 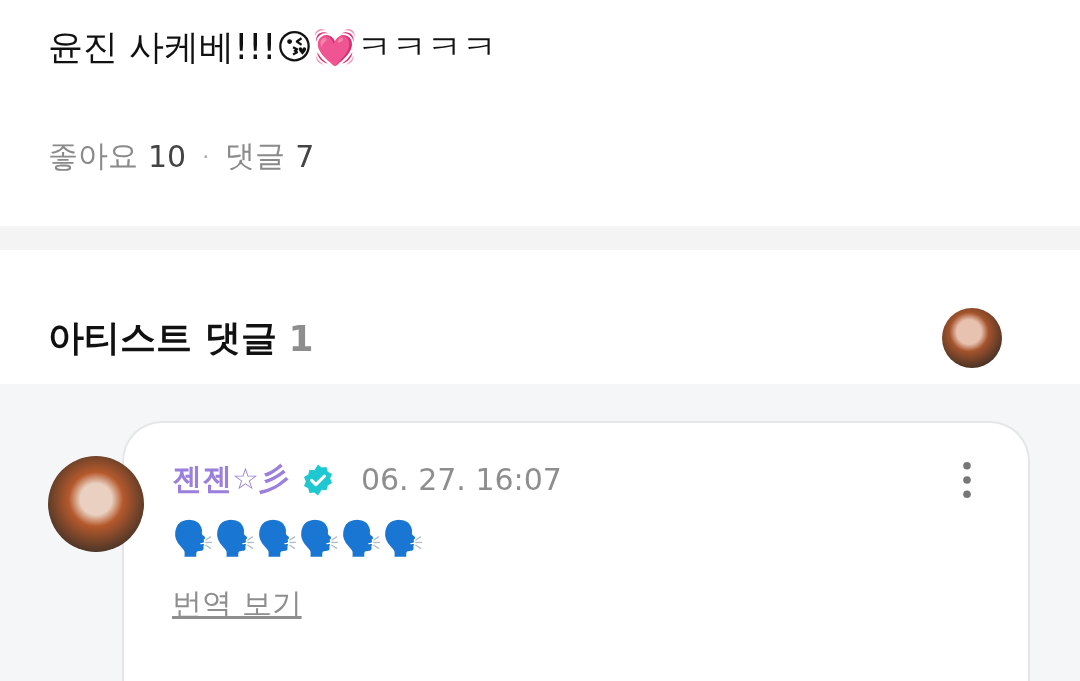 What do you see at coordinates (305, 156) in the screenshot?
I see `comments-count: 7` at bounding box center [305, 156].